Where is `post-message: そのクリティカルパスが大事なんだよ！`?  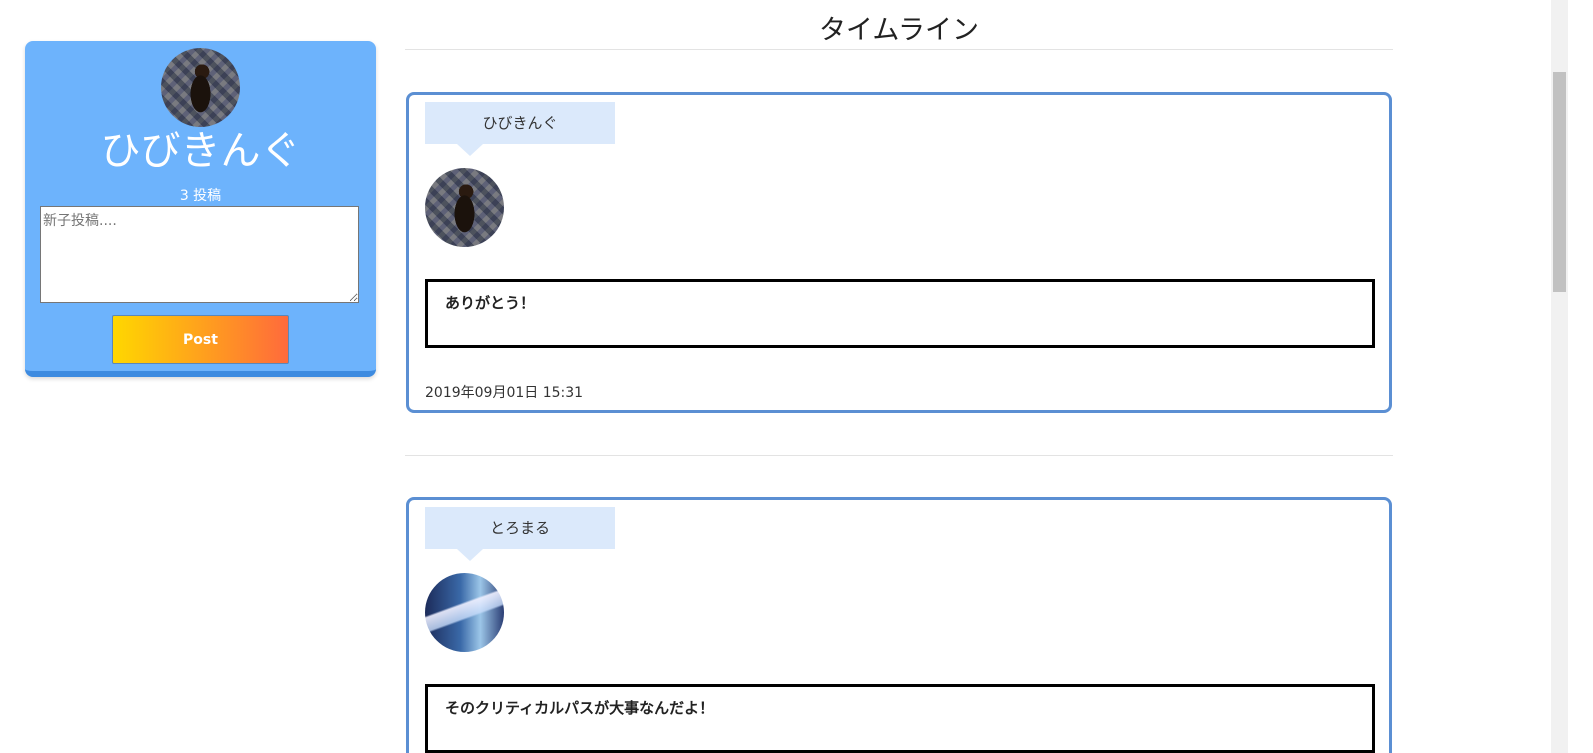
post-message: そのクリティカルパスが大事なんだよ！ is located at coordinates (900, 718).